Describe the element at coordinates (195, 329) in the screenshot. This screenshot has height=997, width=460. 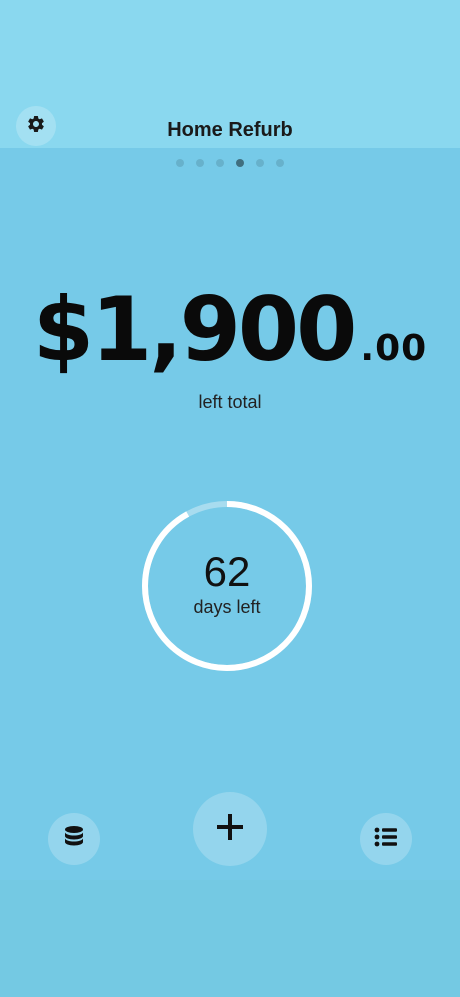
I see `amount-main: $1,900` at that location.